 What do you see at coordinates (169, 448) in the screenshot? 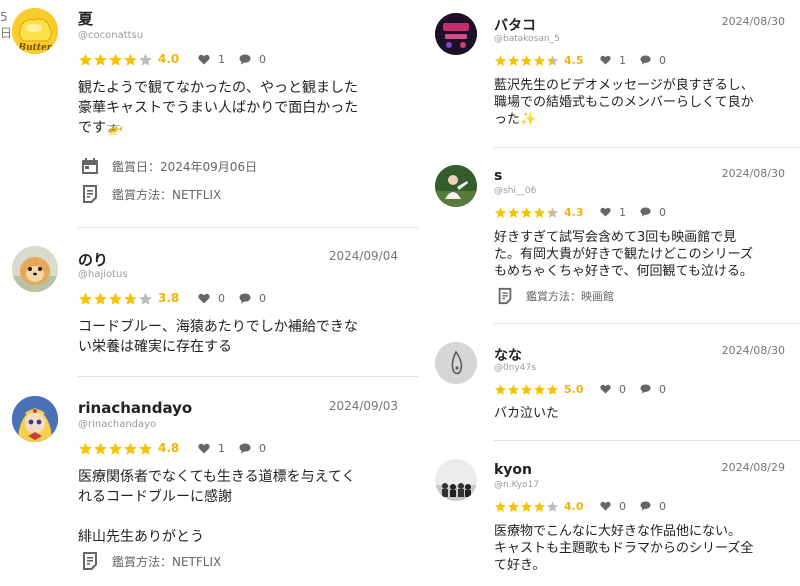
I see `rating-score: 4.8` at bounding box center [169, 448].